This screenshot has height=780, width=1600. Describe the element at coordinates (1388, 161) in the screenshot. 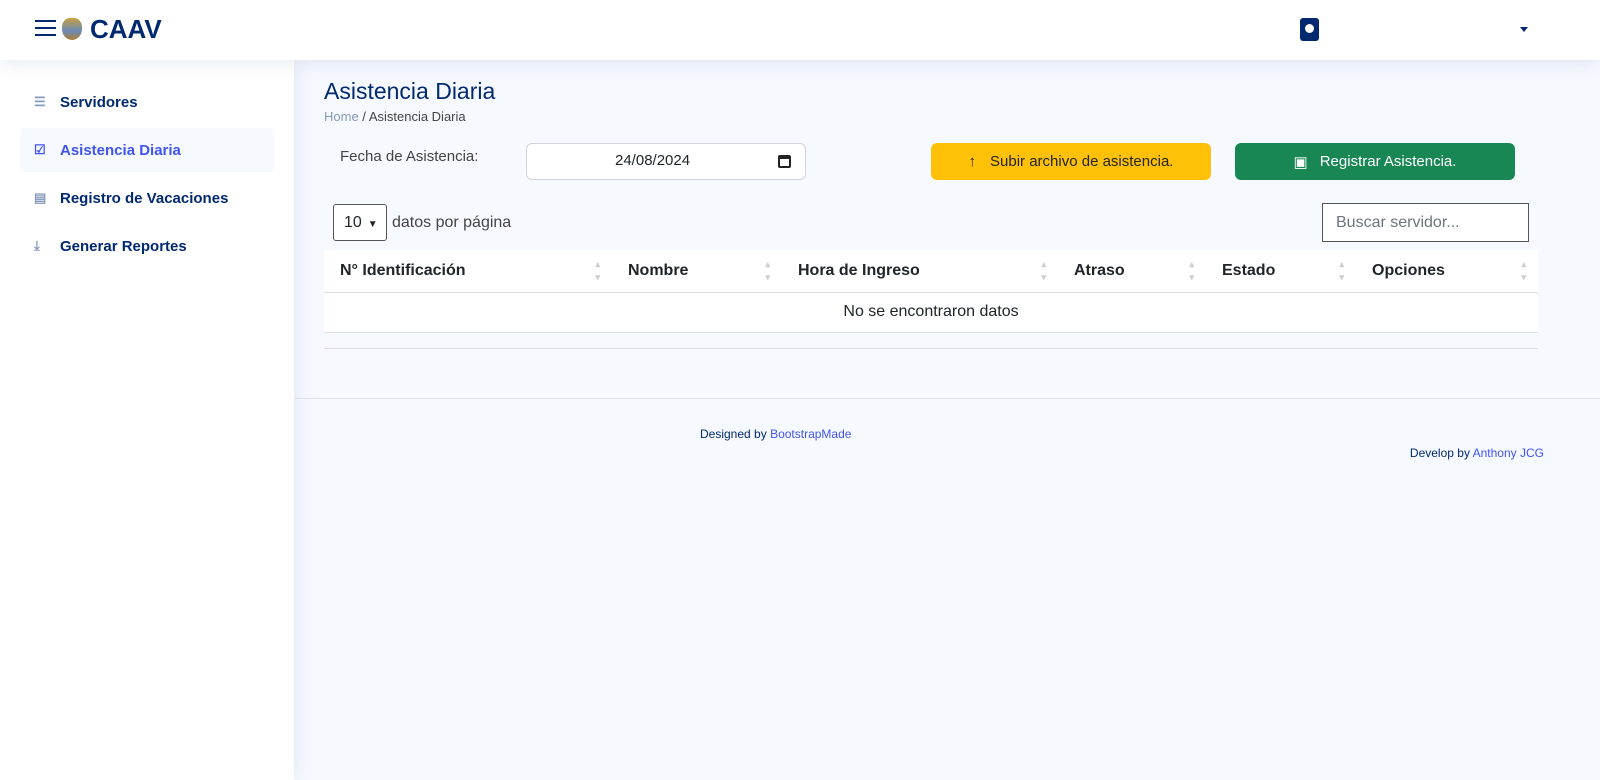

I see `register-label: Registrar Asistencia.` at that location.